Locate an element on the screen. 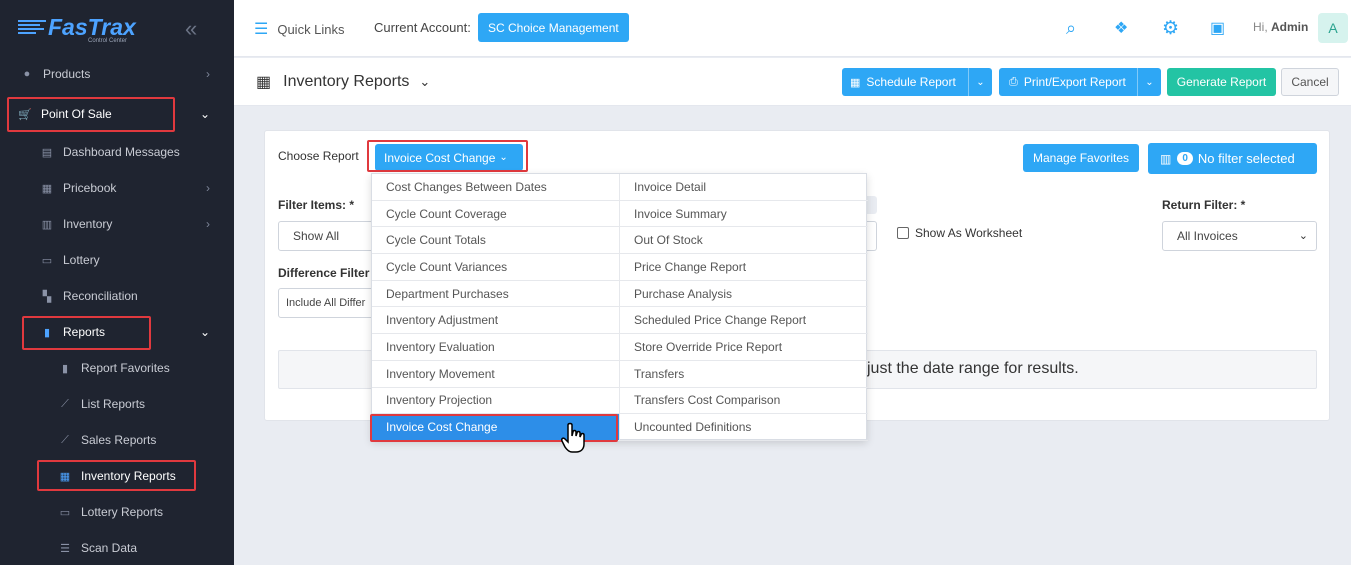 The width and height of the screenshot is (1351, 565). grid-icon: ▚ is located at coordinates (47, 296).